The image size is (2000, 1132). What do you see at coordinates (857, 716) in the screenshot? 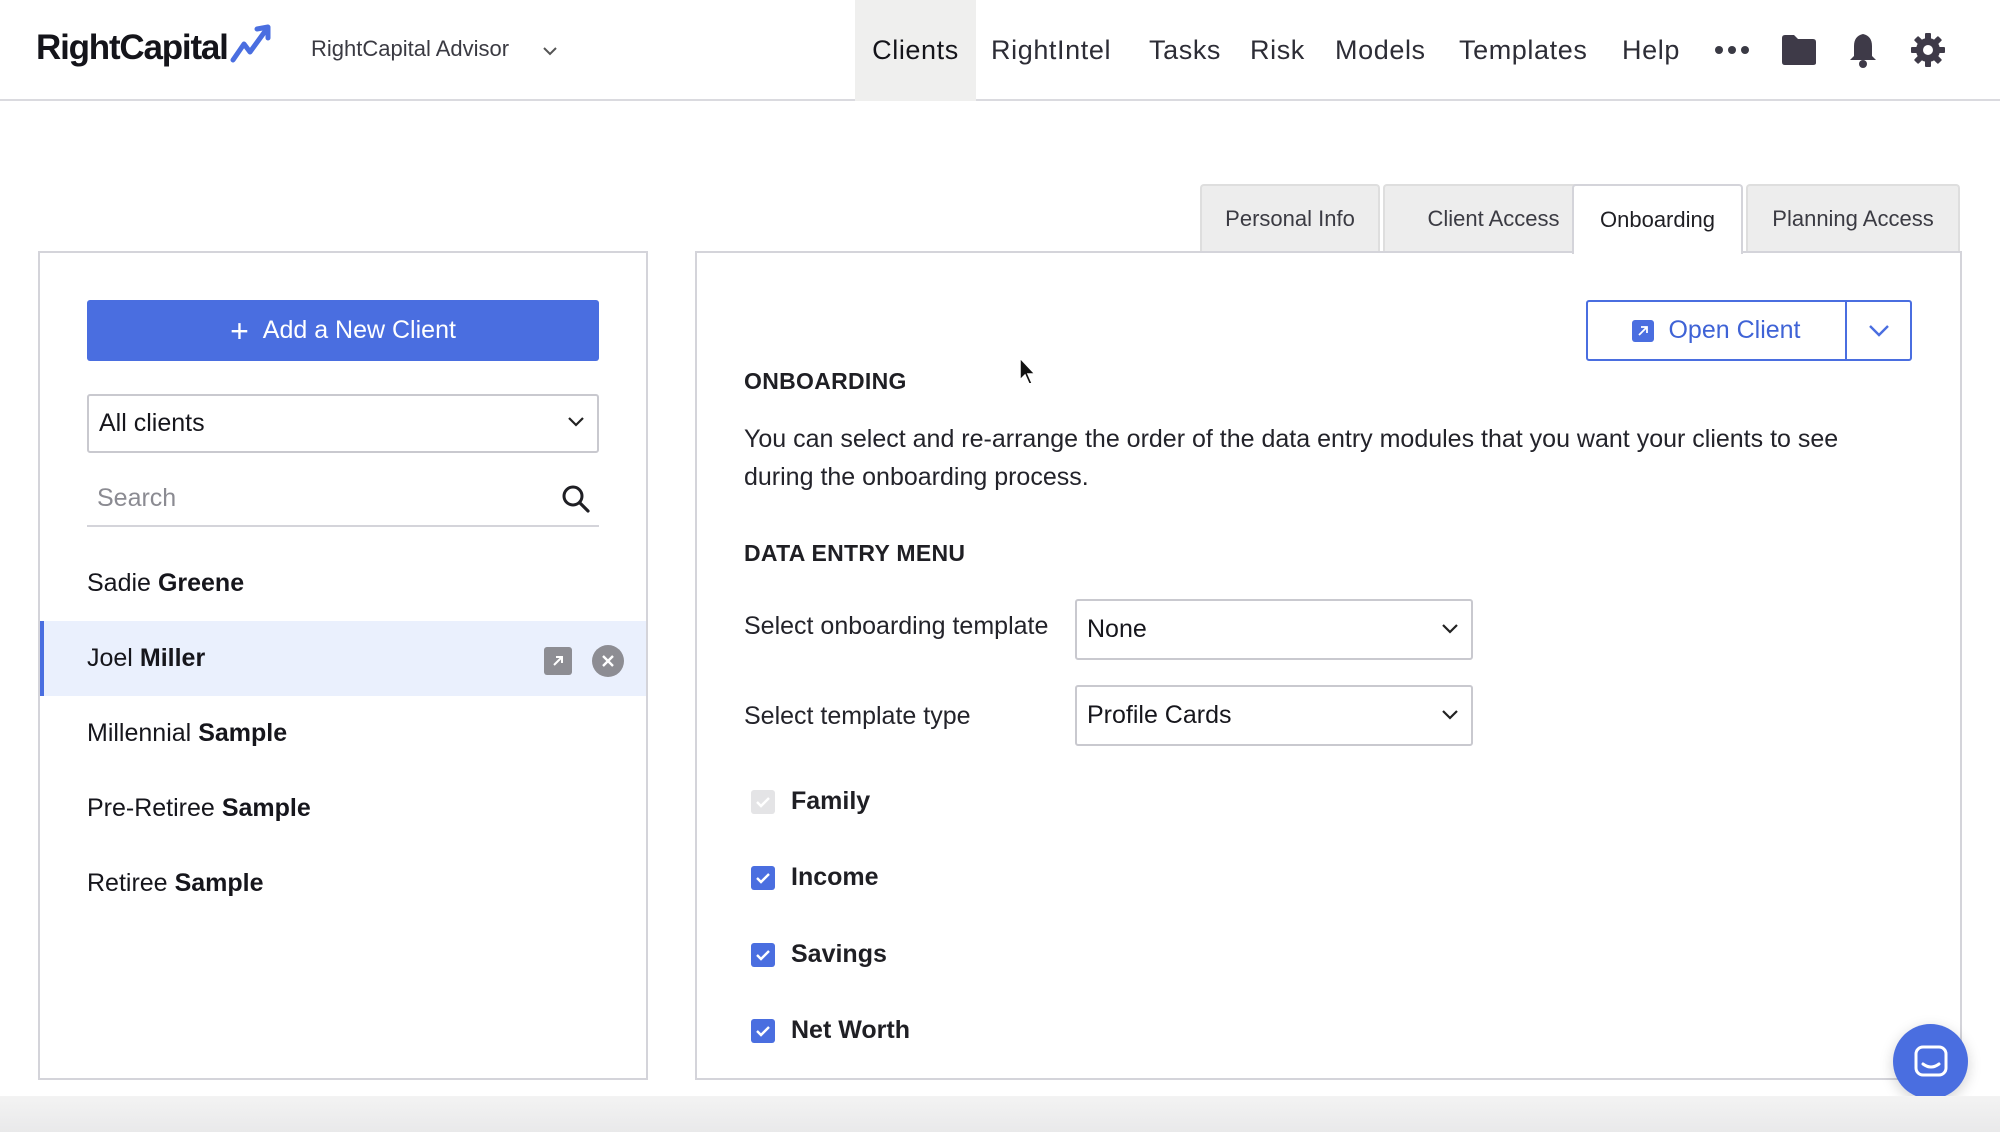
I see `template-type-label: Select template type` at bounding box center [857, 716].